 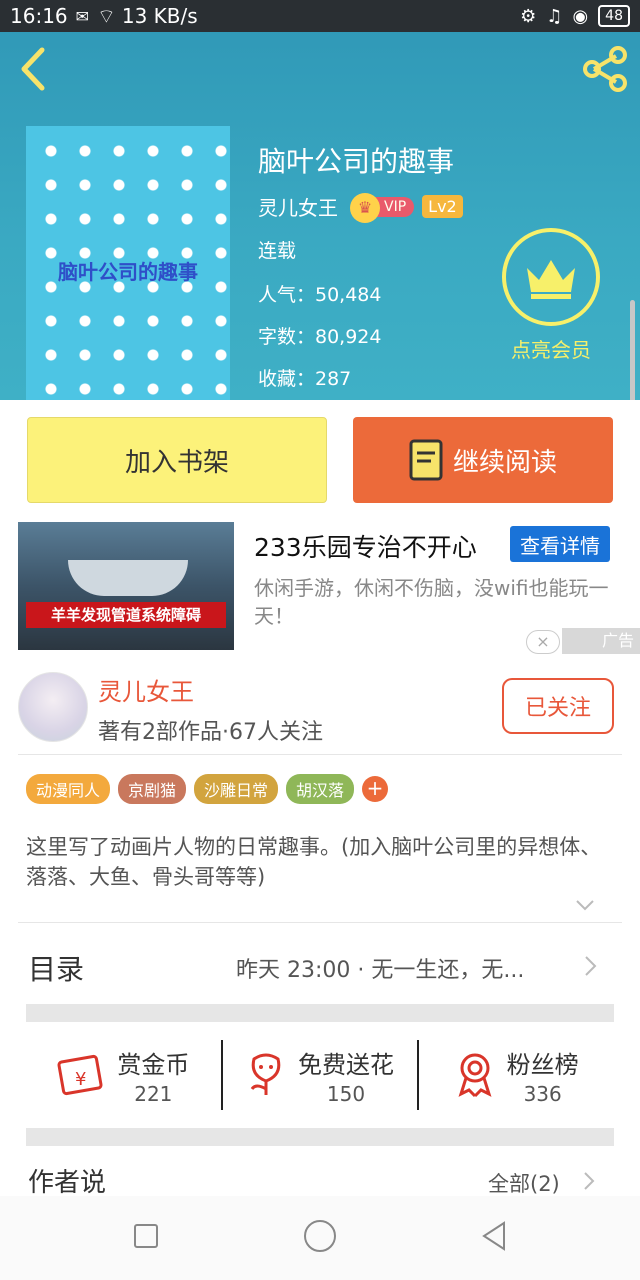 I want to click on ad-image: 羊羊发现管道系统障碍, so click(x=126, y=586).